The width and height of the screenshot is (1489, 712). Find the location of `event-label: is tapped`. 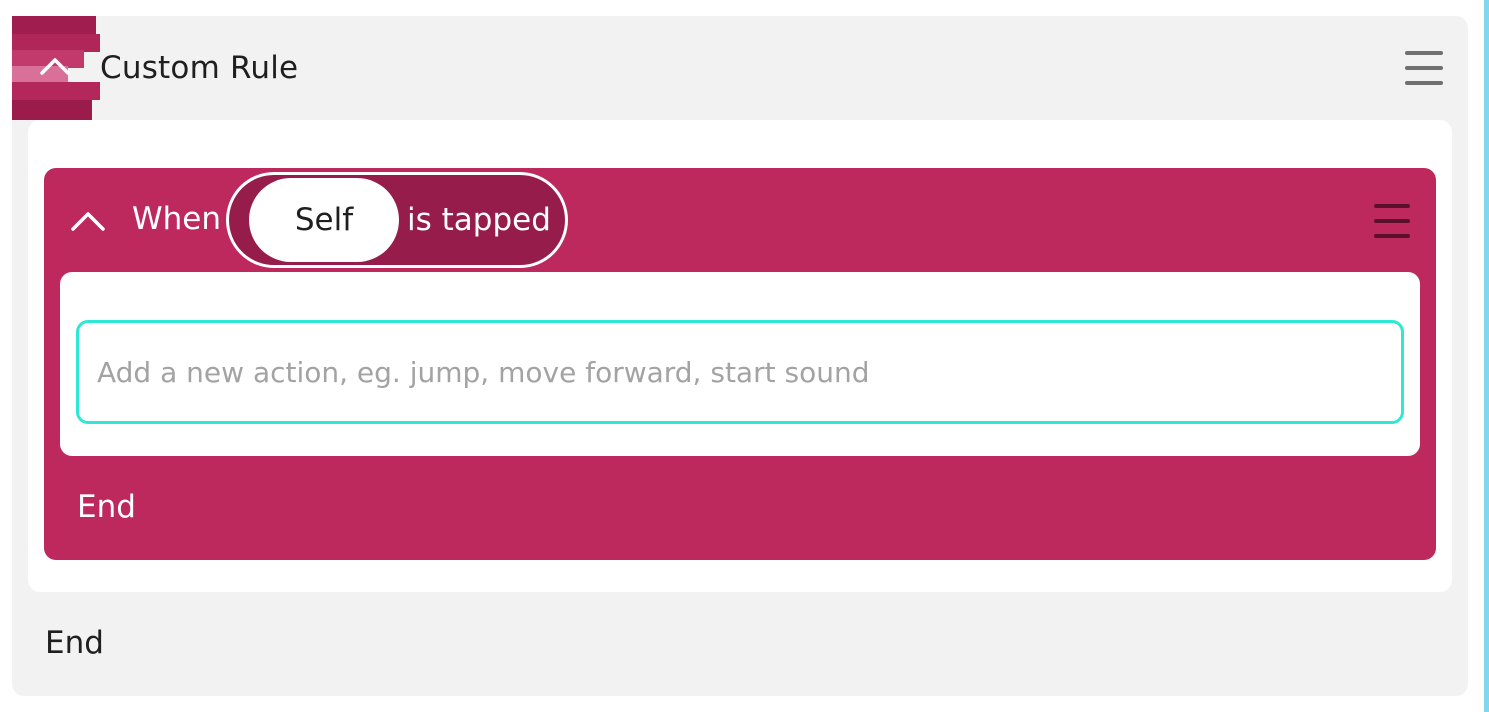

event-label: is tapped is located at coordinates (479, 220).